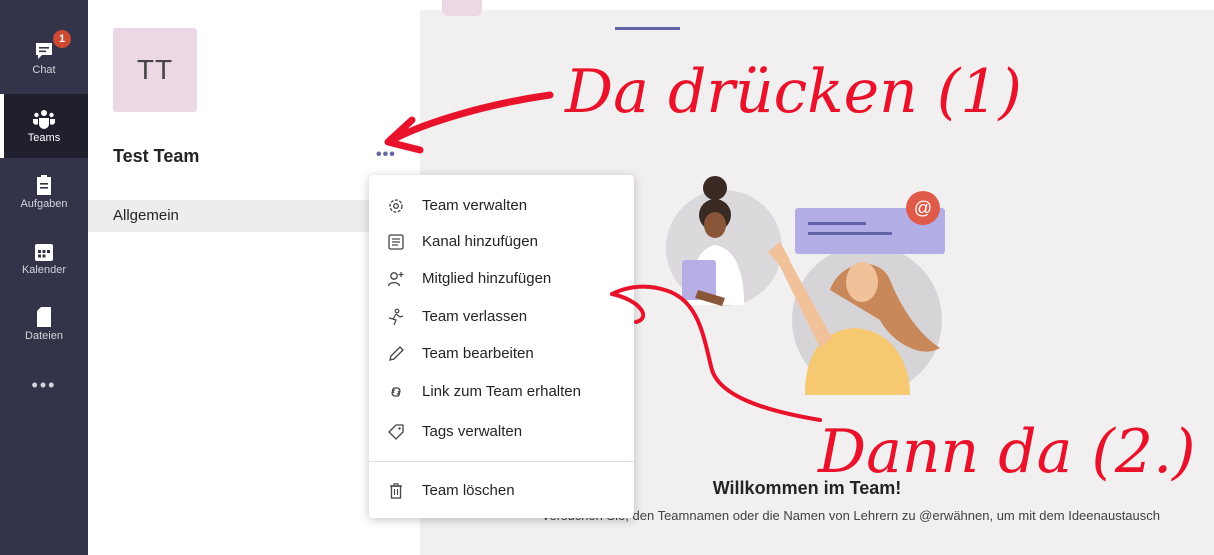 The image size is (1214, 555). I want to click on menu-label-add-member: Mitglied hinzufügen, so click(487, 278).